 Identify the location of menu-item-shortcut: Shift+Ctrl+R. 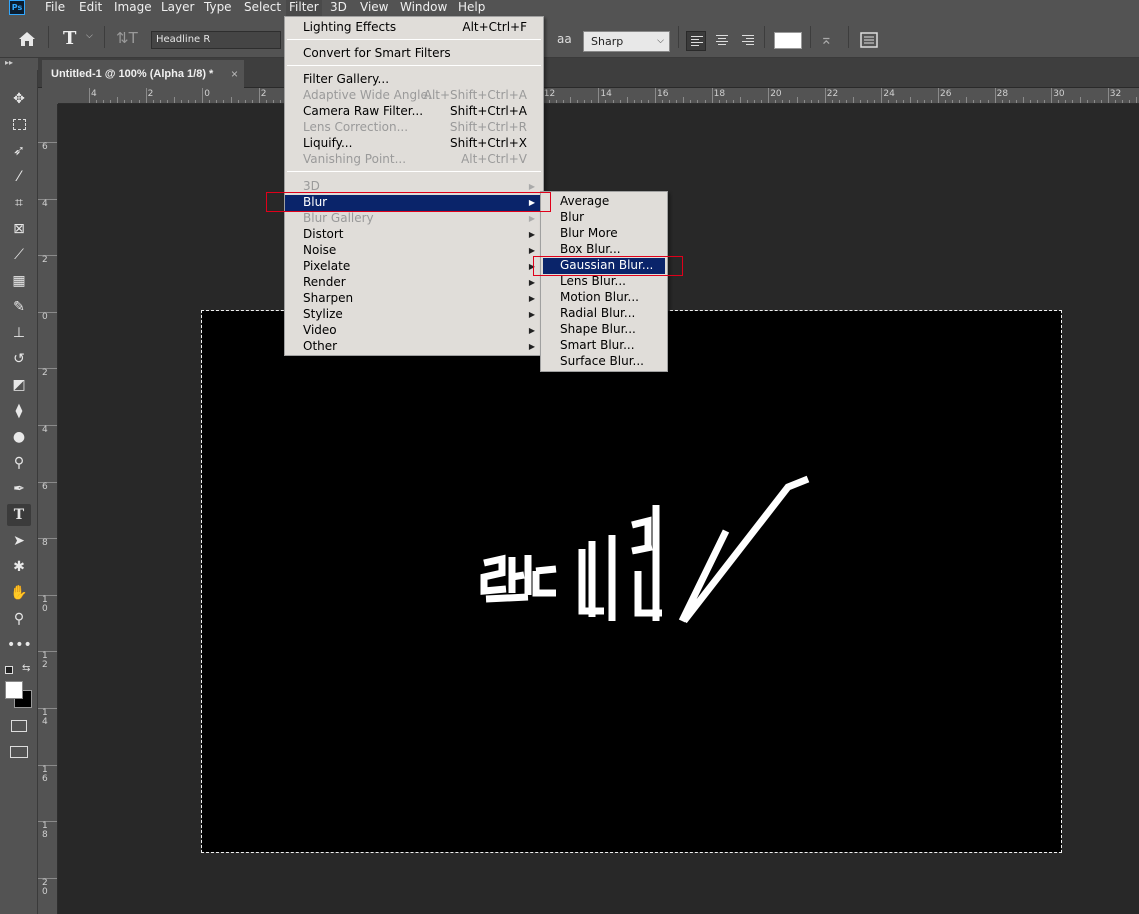
(488, 127).